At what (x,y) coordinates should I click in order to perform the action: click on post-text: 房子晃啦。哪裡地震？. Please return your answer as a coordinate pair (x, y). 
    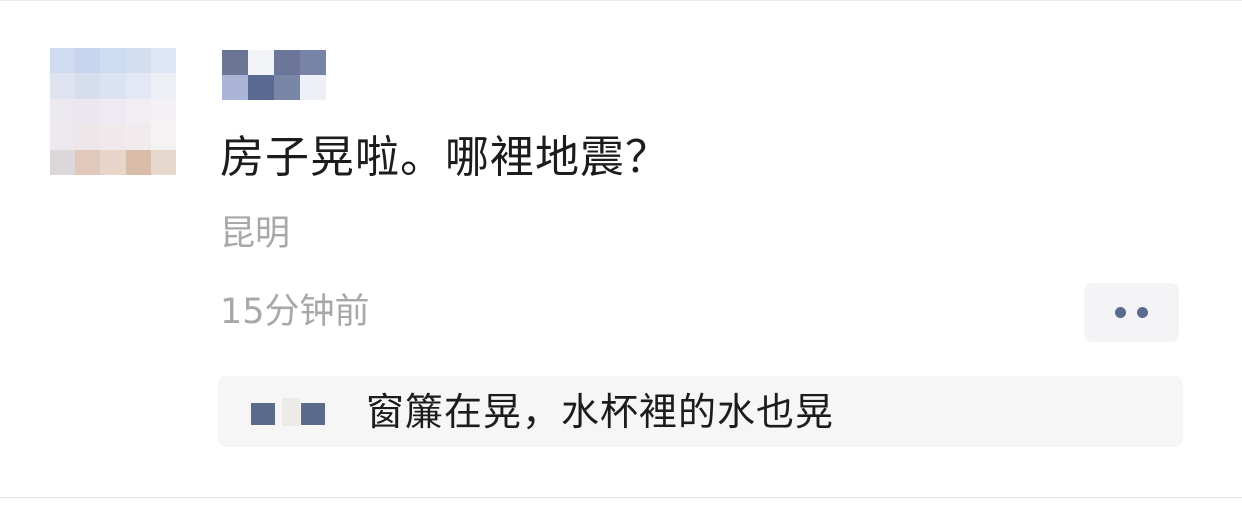
    Looking at the image, I should click on (445, 157).